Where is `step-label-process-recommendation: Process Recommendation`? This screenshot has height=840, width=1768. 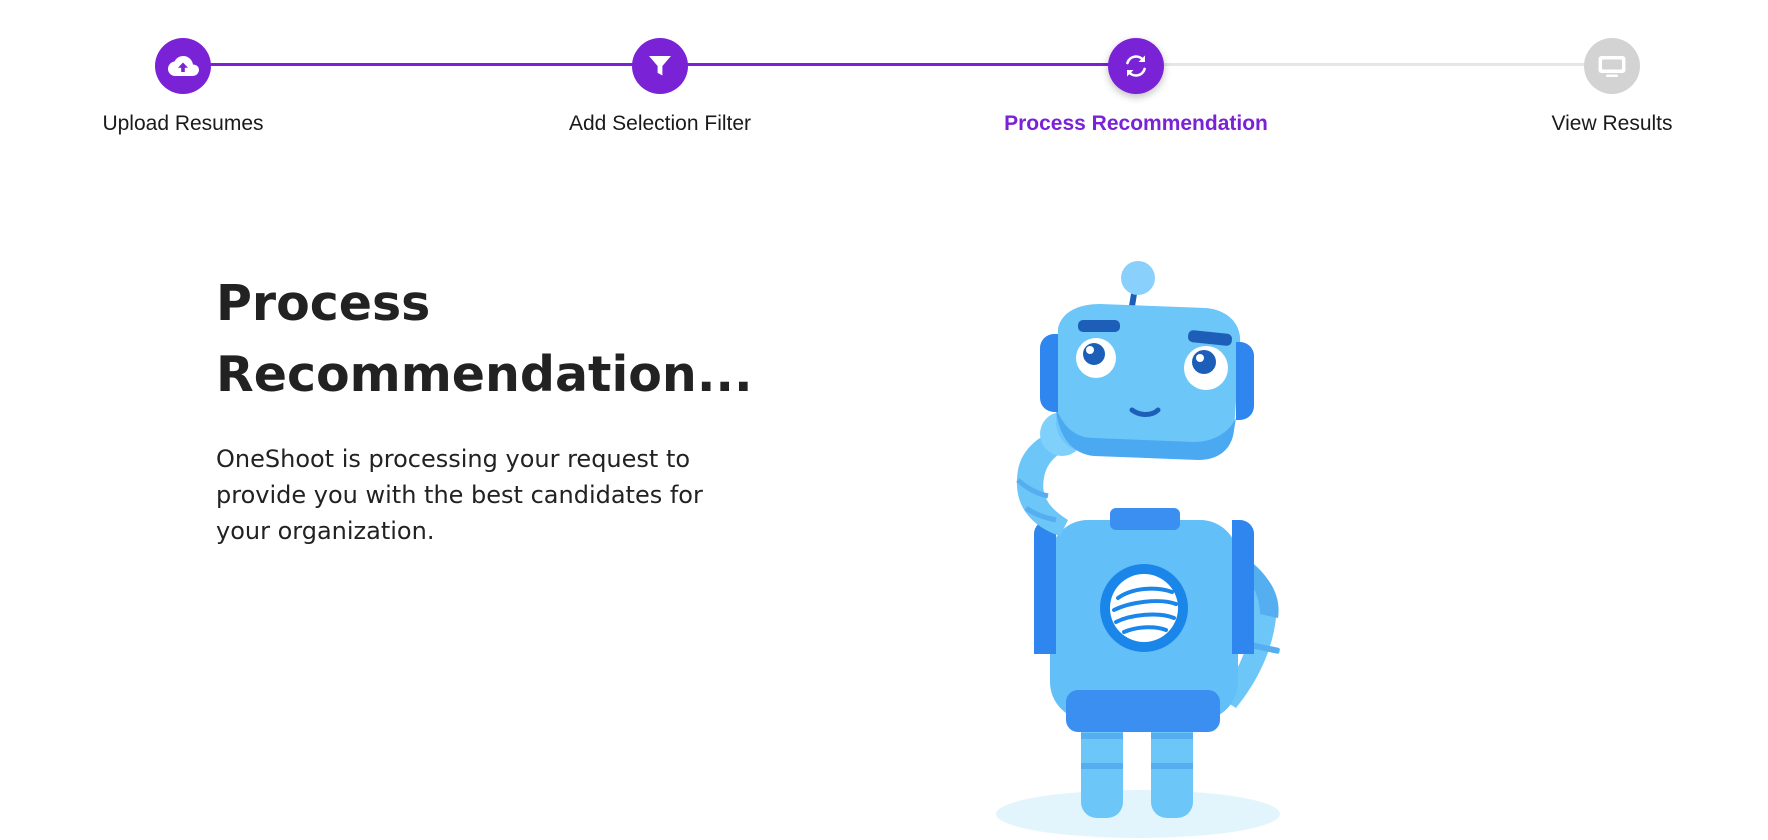 step-label-process-recommendation: Process Recommendation is located at coordinates (1136, 123).